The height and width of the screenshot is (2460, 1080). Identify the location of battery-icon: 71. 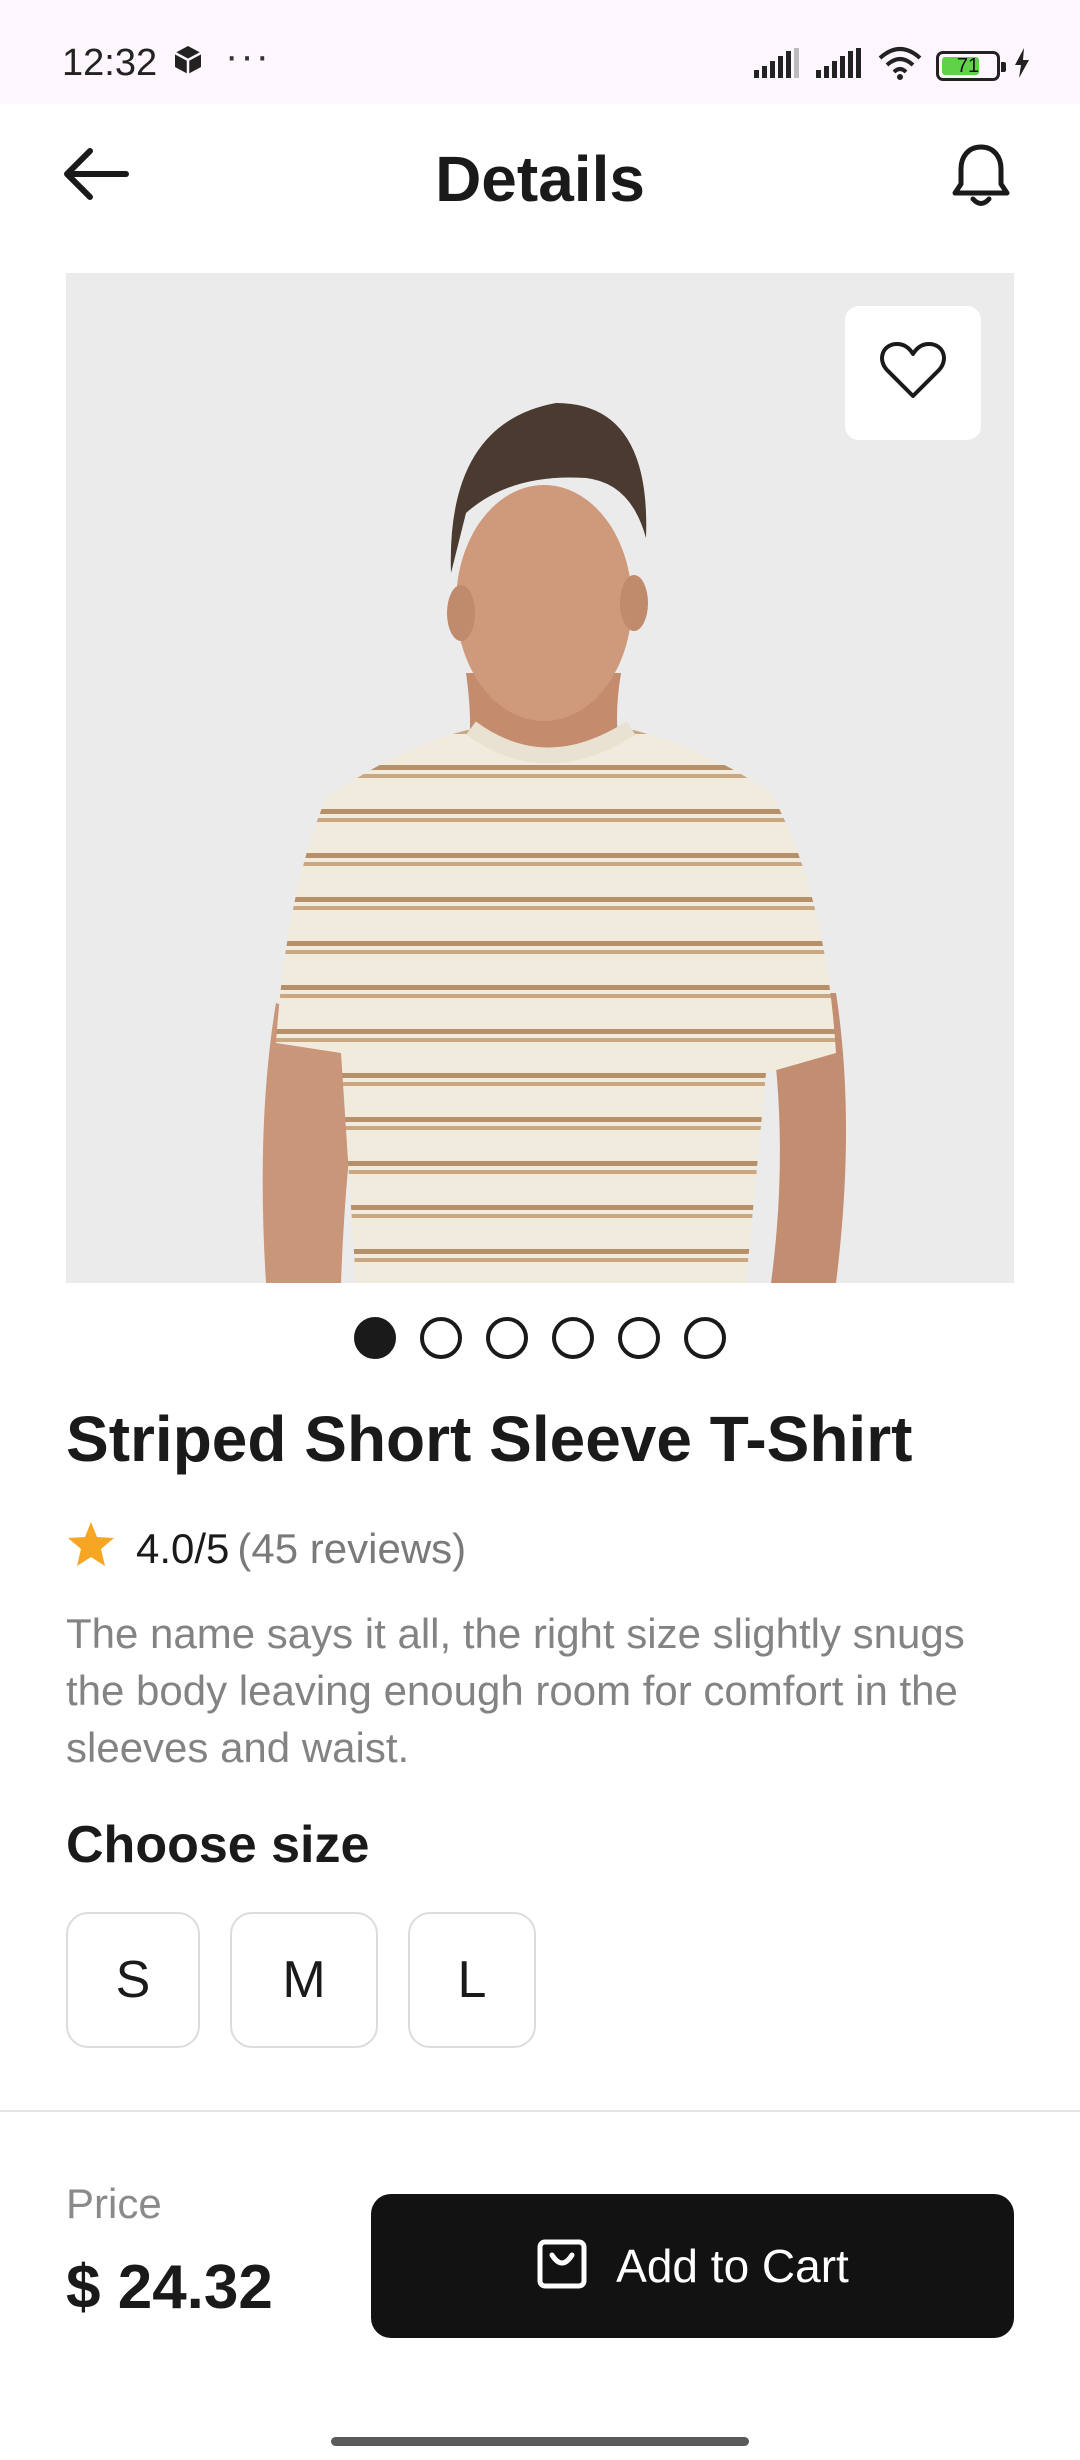
(971, 65).